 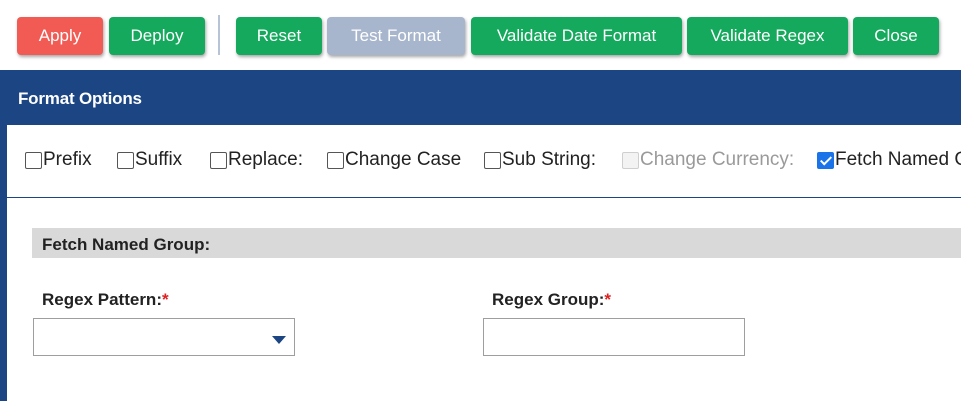 I want to click on change-currency-checkbox, so click(x=630, y=160).